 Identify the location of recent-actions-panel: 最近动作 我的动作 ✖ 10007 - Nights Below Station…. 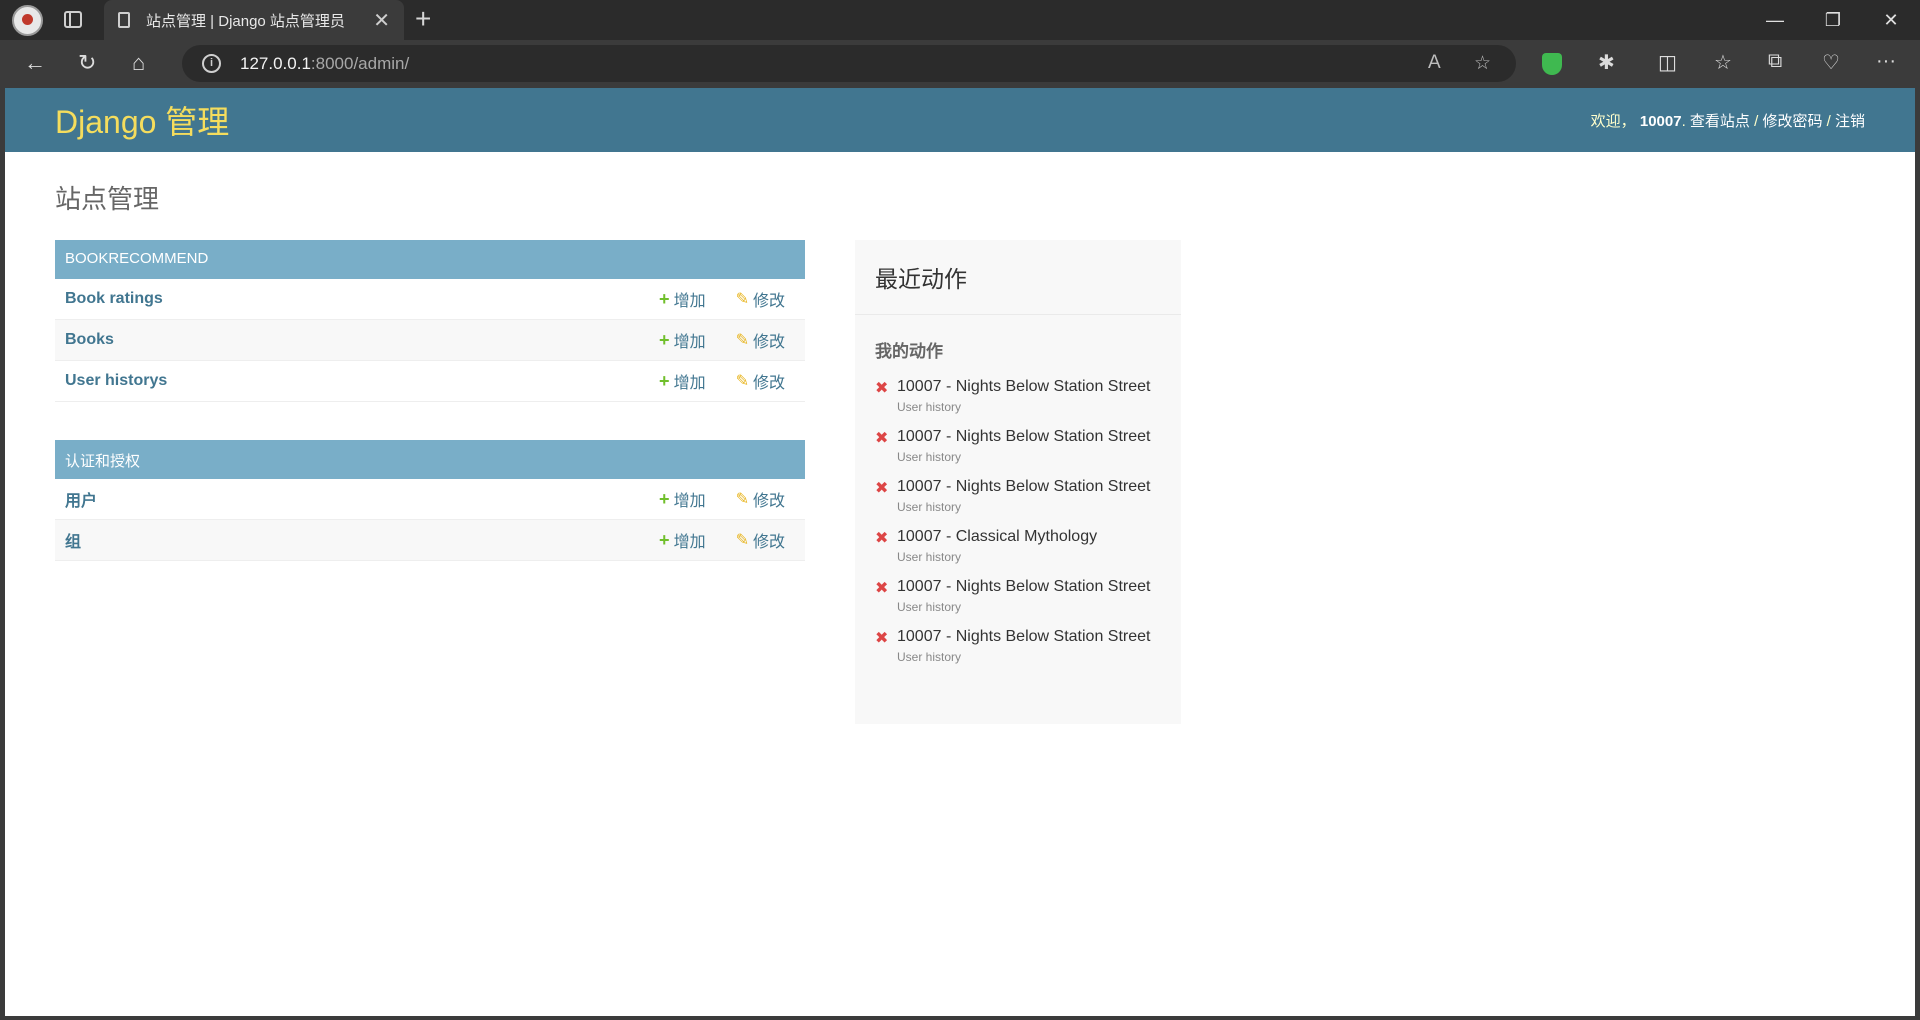
(1018, 482).